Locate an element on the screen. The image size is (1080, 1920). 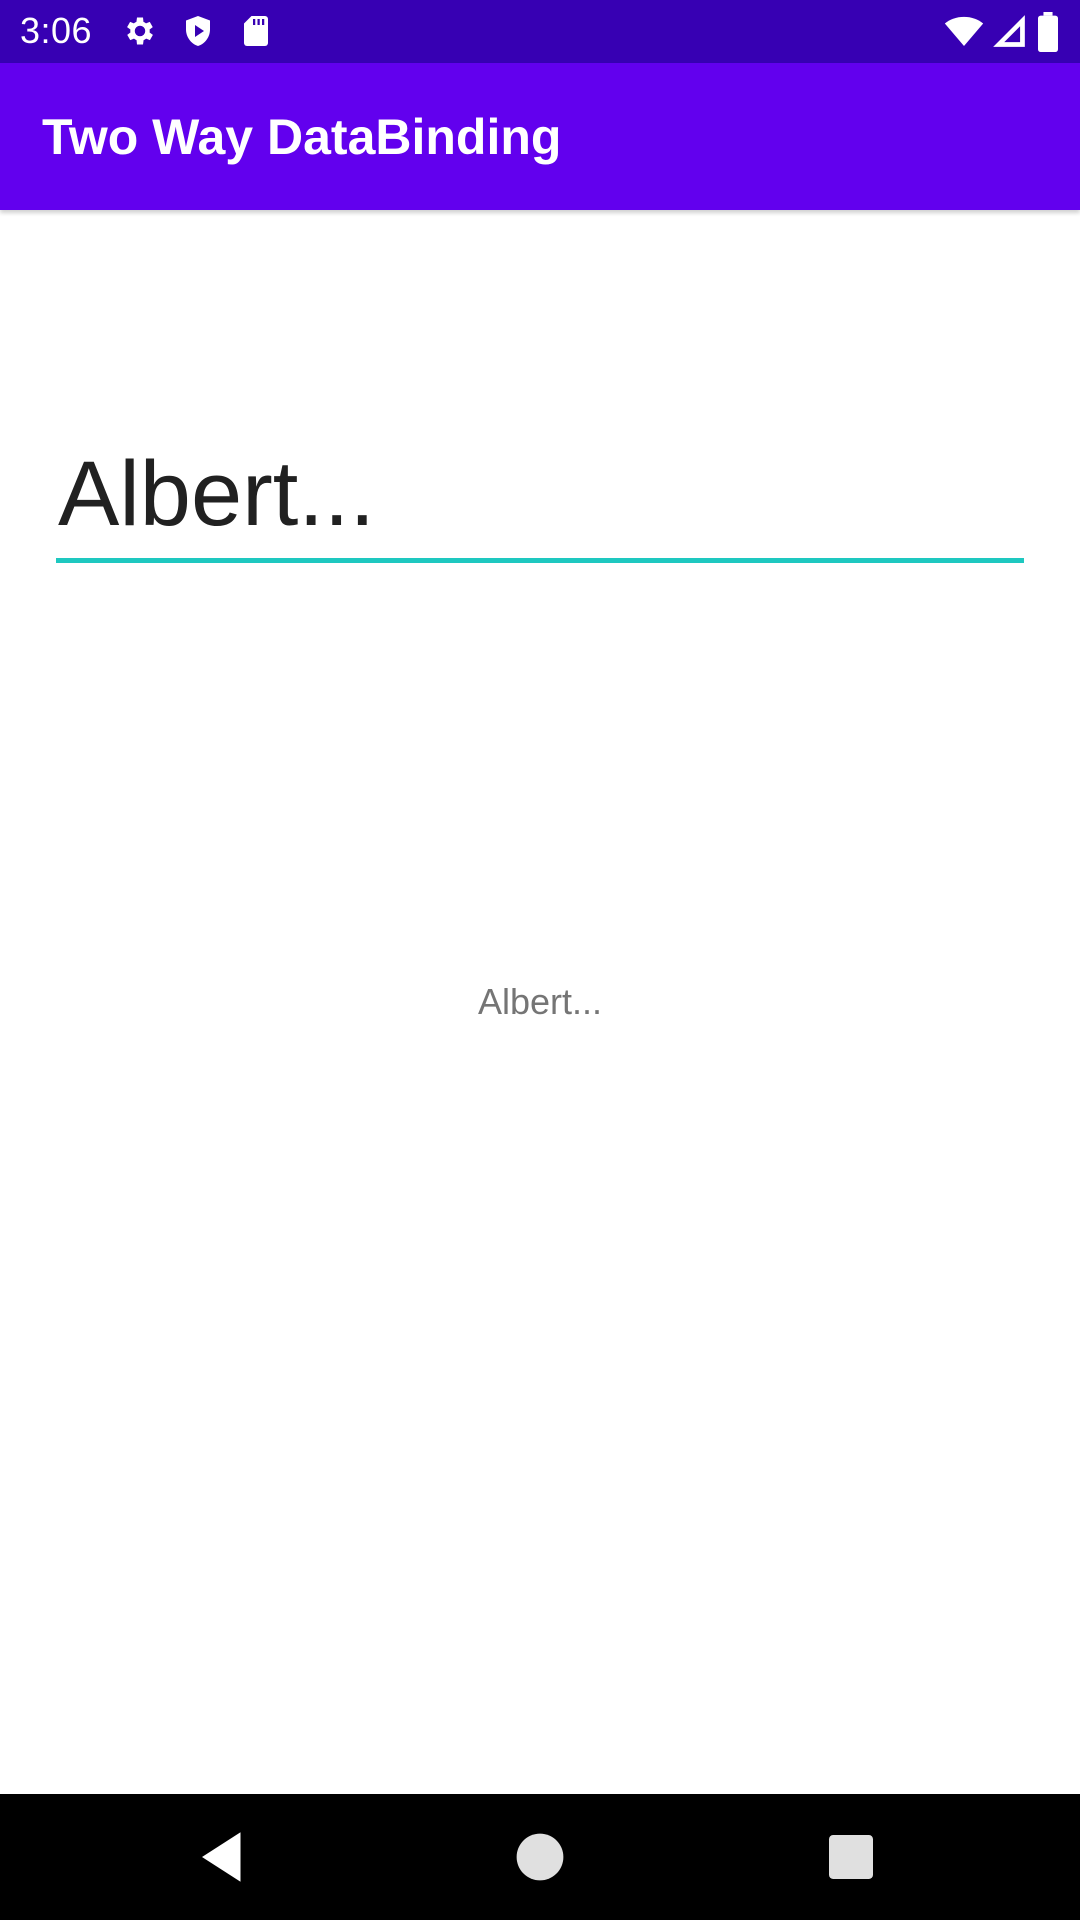
wifi-icon is located at coordinates (964, 31).